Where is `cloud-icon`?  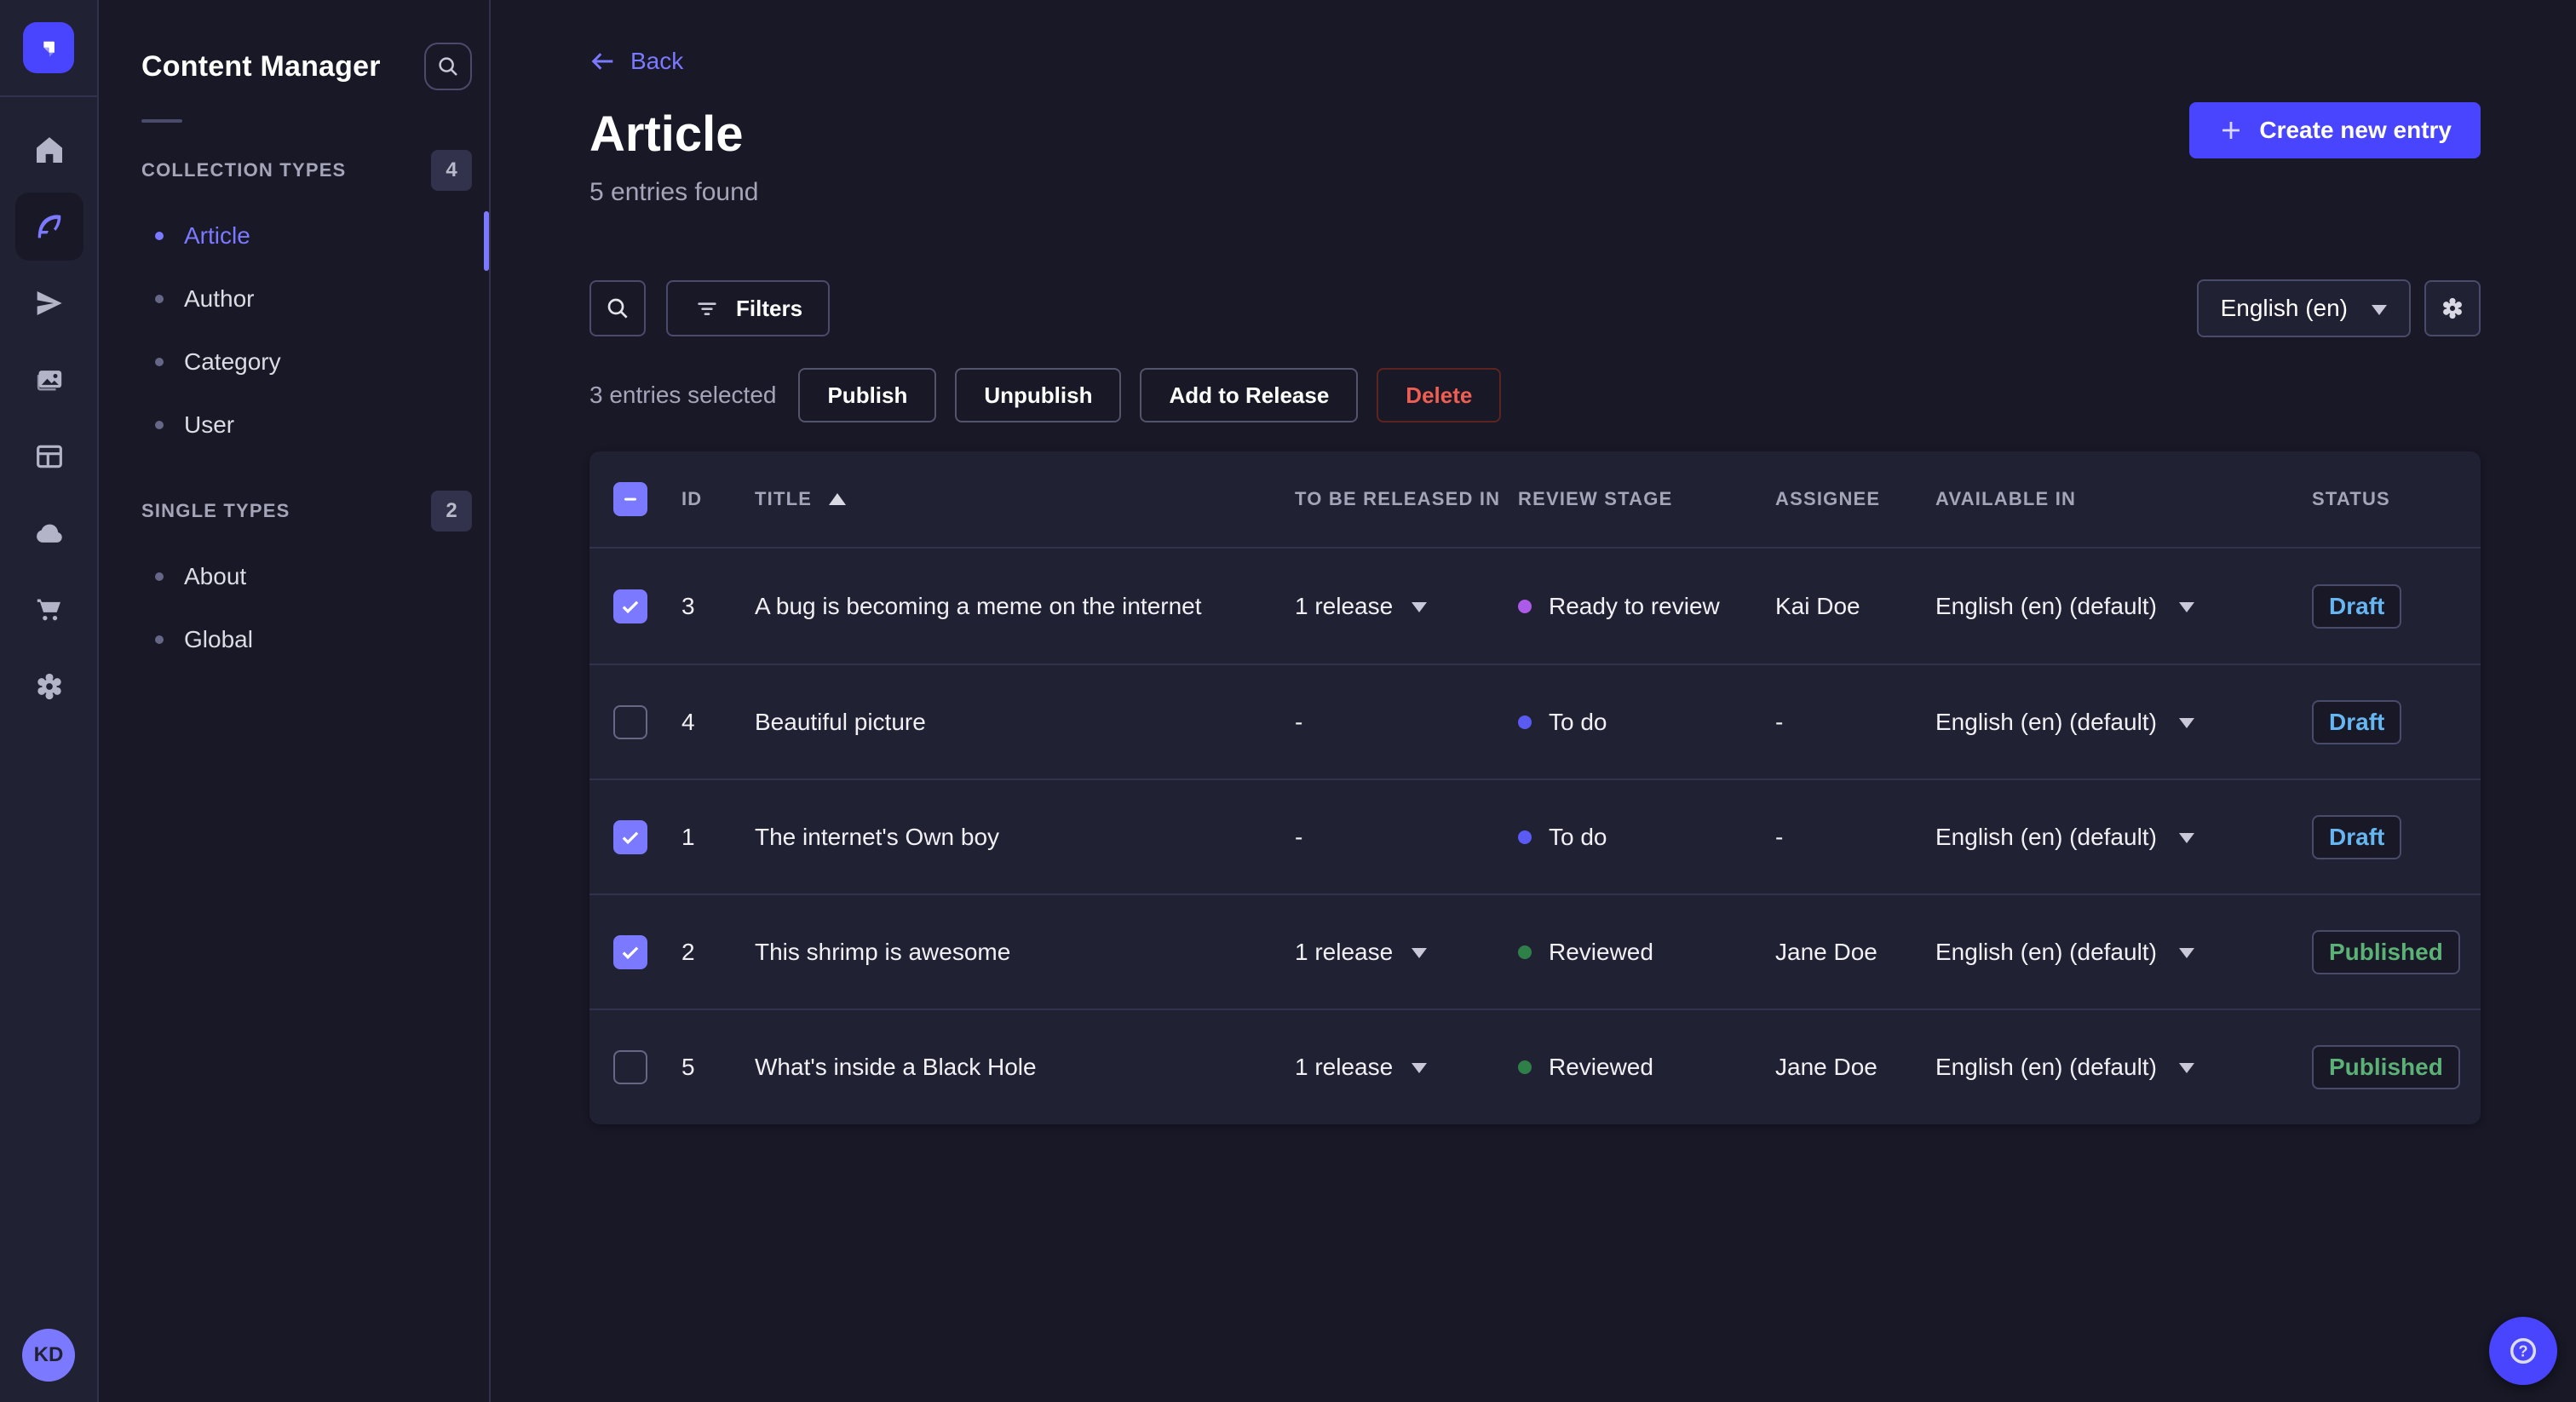 cloud-icon is located at coordinates (50, 533).